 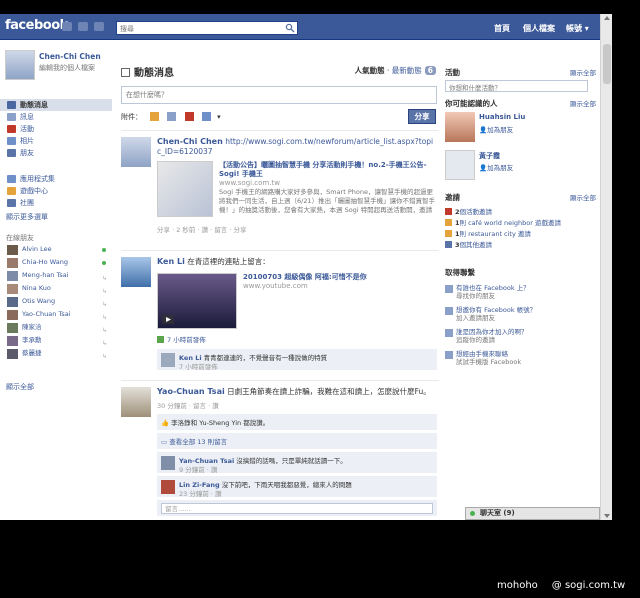 I want to click on connect-sub: 試試手機版 Facebook, so click(x=483, y=362).